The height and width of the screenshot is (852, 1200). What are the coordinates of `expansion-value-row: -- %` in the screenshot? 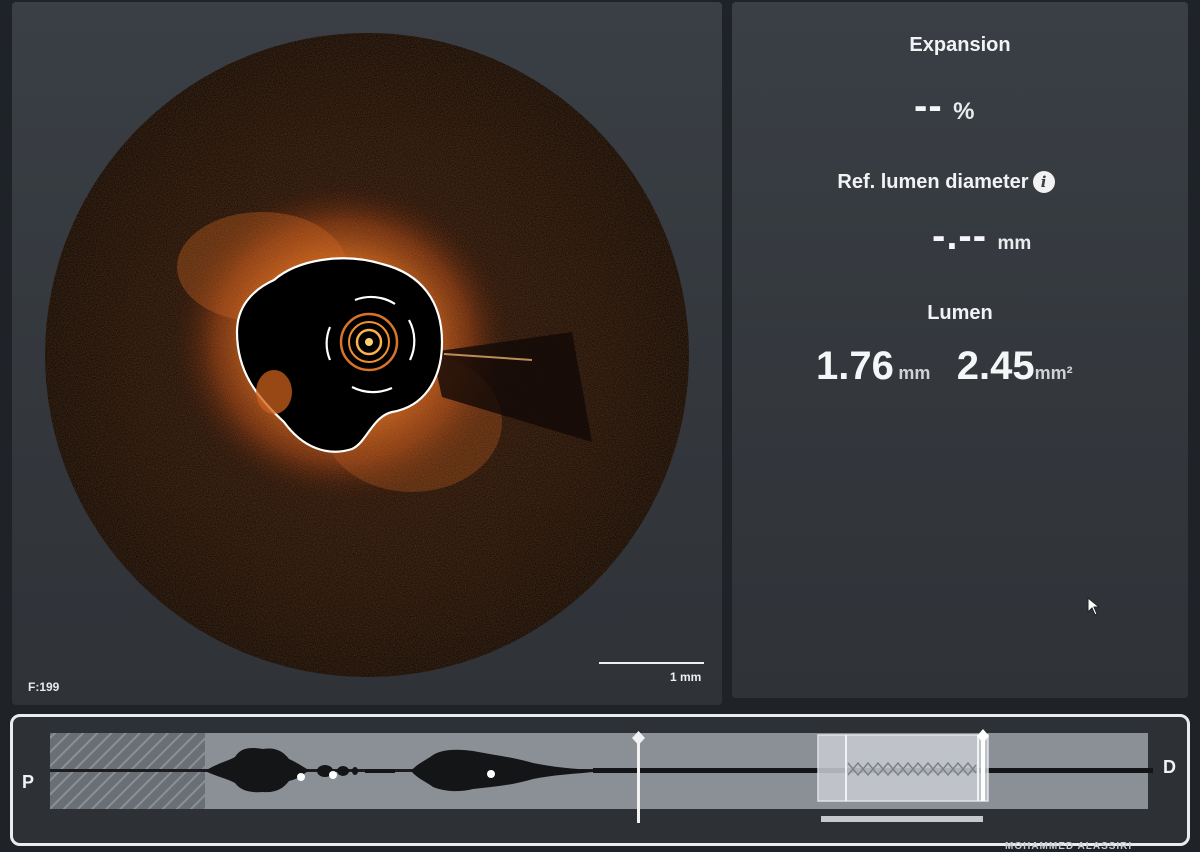 It's located at (944, 106).